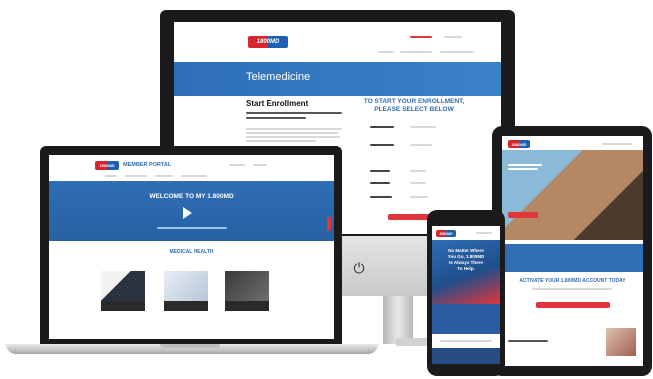  I want to click on phone-icon-strip, so click(466, 319).